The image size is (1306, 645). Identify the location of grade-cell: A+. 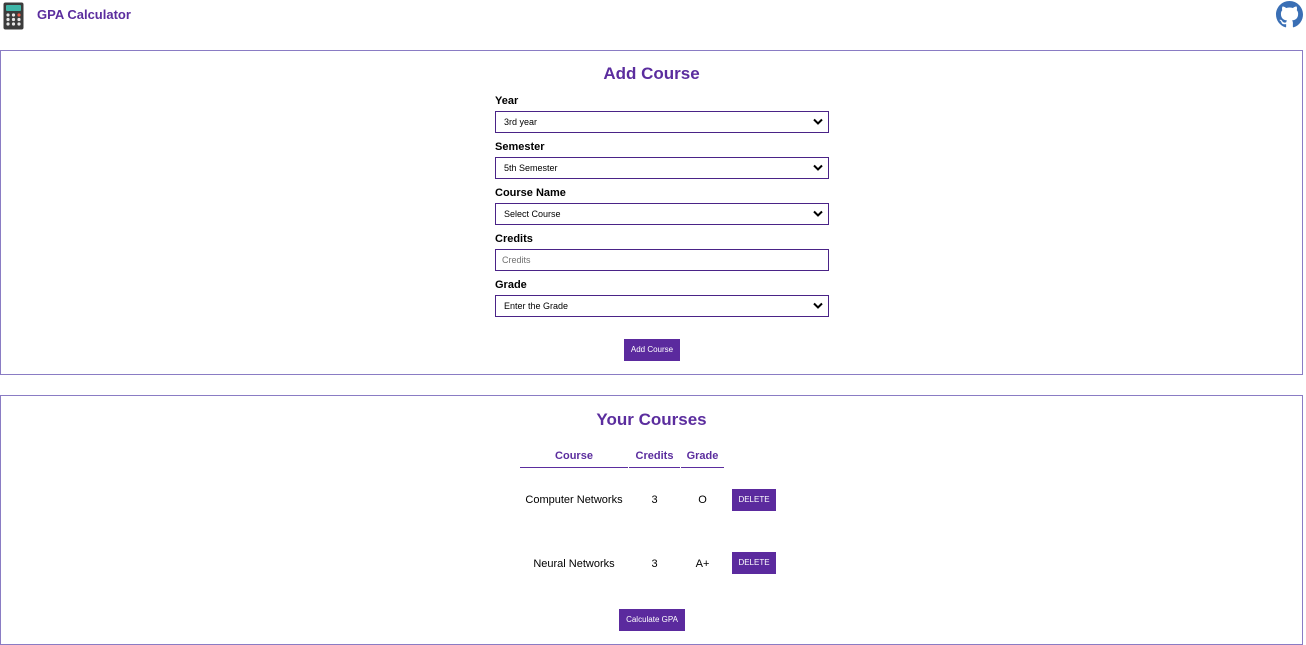
(702, 564).